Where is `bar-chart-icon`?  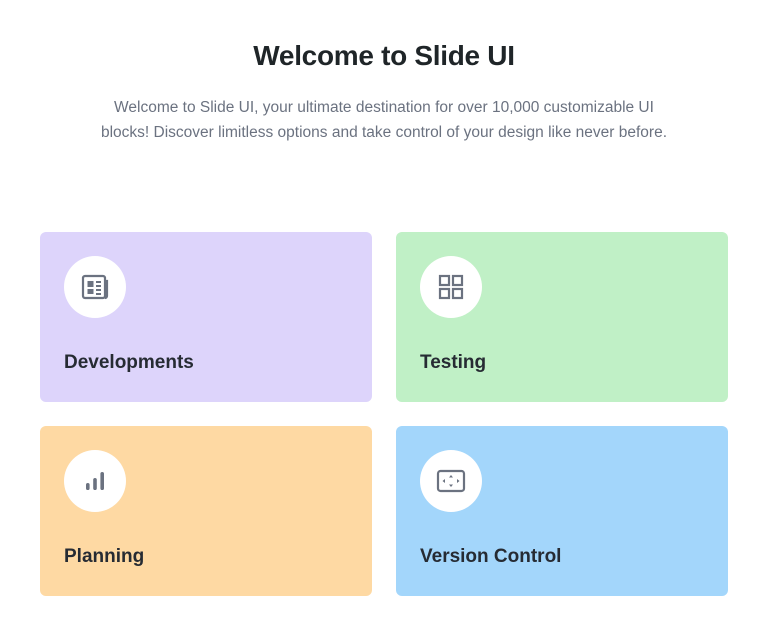 bar-chart-icon is located at coordinates (95, 481).